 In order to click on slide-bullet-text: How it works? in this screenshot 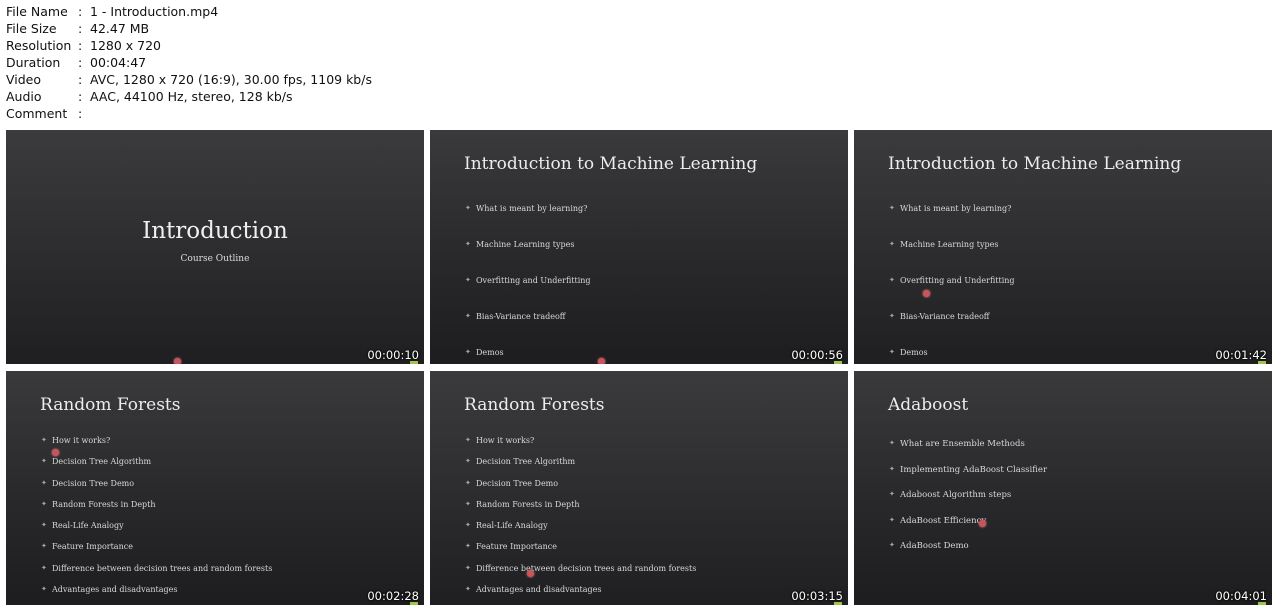, I will do `click(81, 440)`.